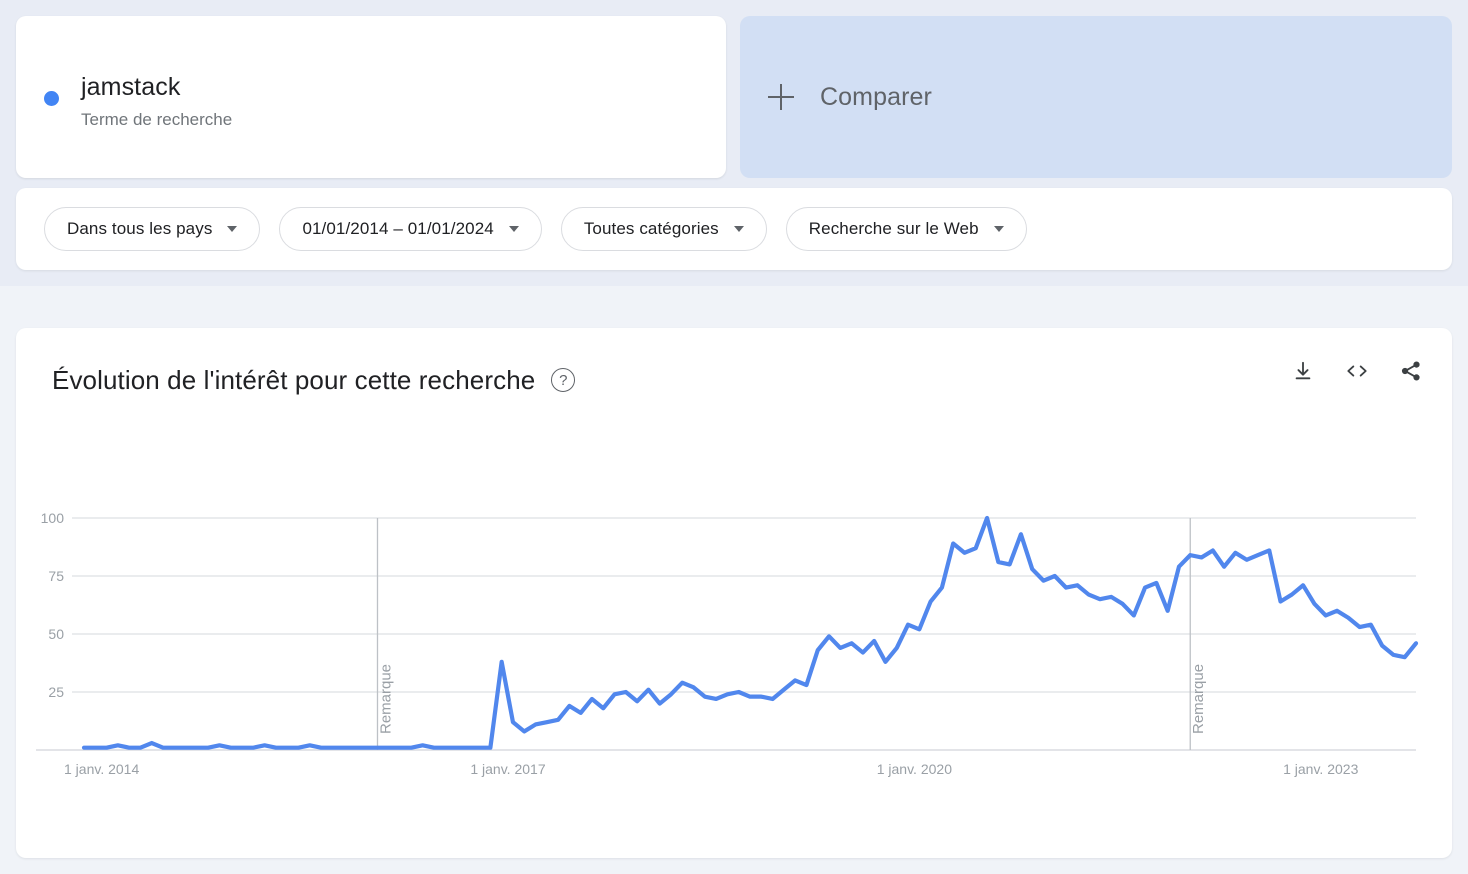 Image resolution: width=1468 pixels, height=874 pixels. What do you see at coordinates (563, 380) in the screenshot?
I see `help-circle-icon: ?` at bounding box center [563, 380].